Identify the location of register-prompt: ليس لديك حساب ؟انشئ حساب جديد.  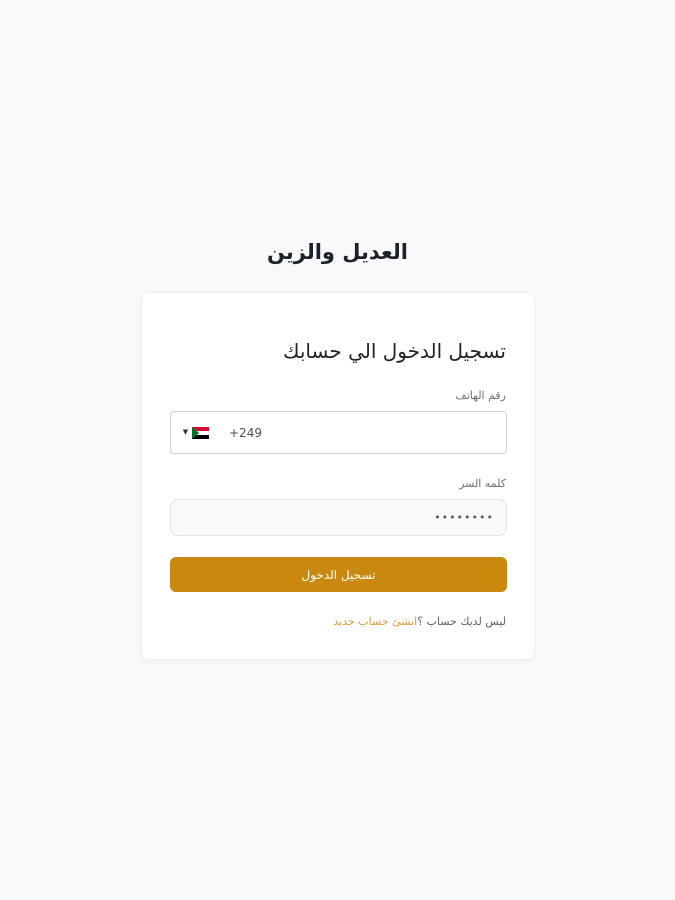
(419, 621).